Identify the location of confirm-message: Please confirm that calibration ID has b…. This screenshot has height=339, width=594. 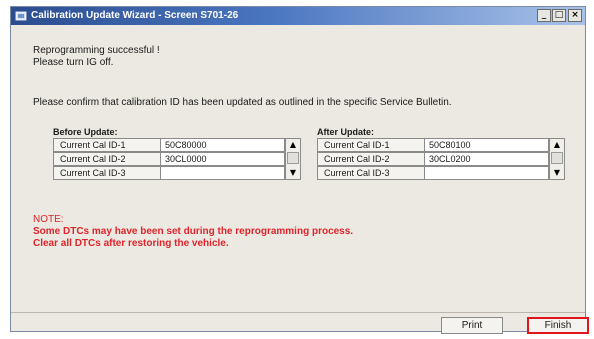
(242, 102).